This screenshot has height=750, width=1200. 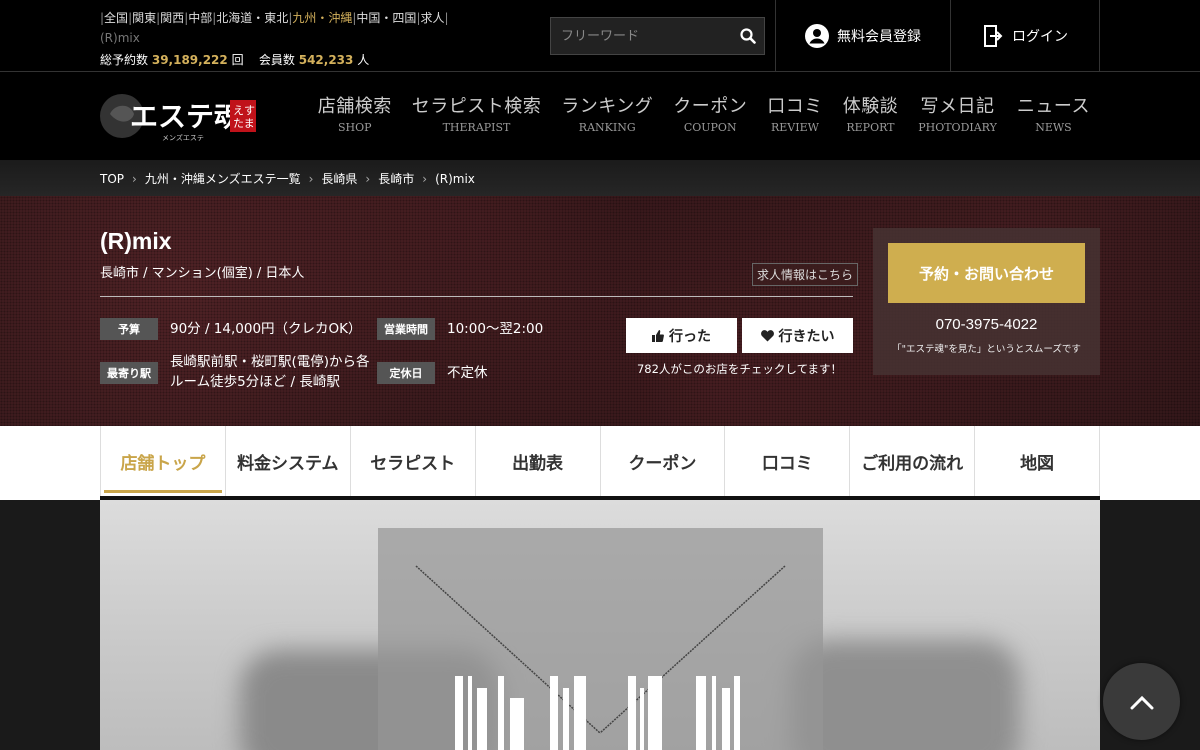 I want to click on nav-therapist: セラピスト検索 THERAPIST, so click(x=477, y=113).